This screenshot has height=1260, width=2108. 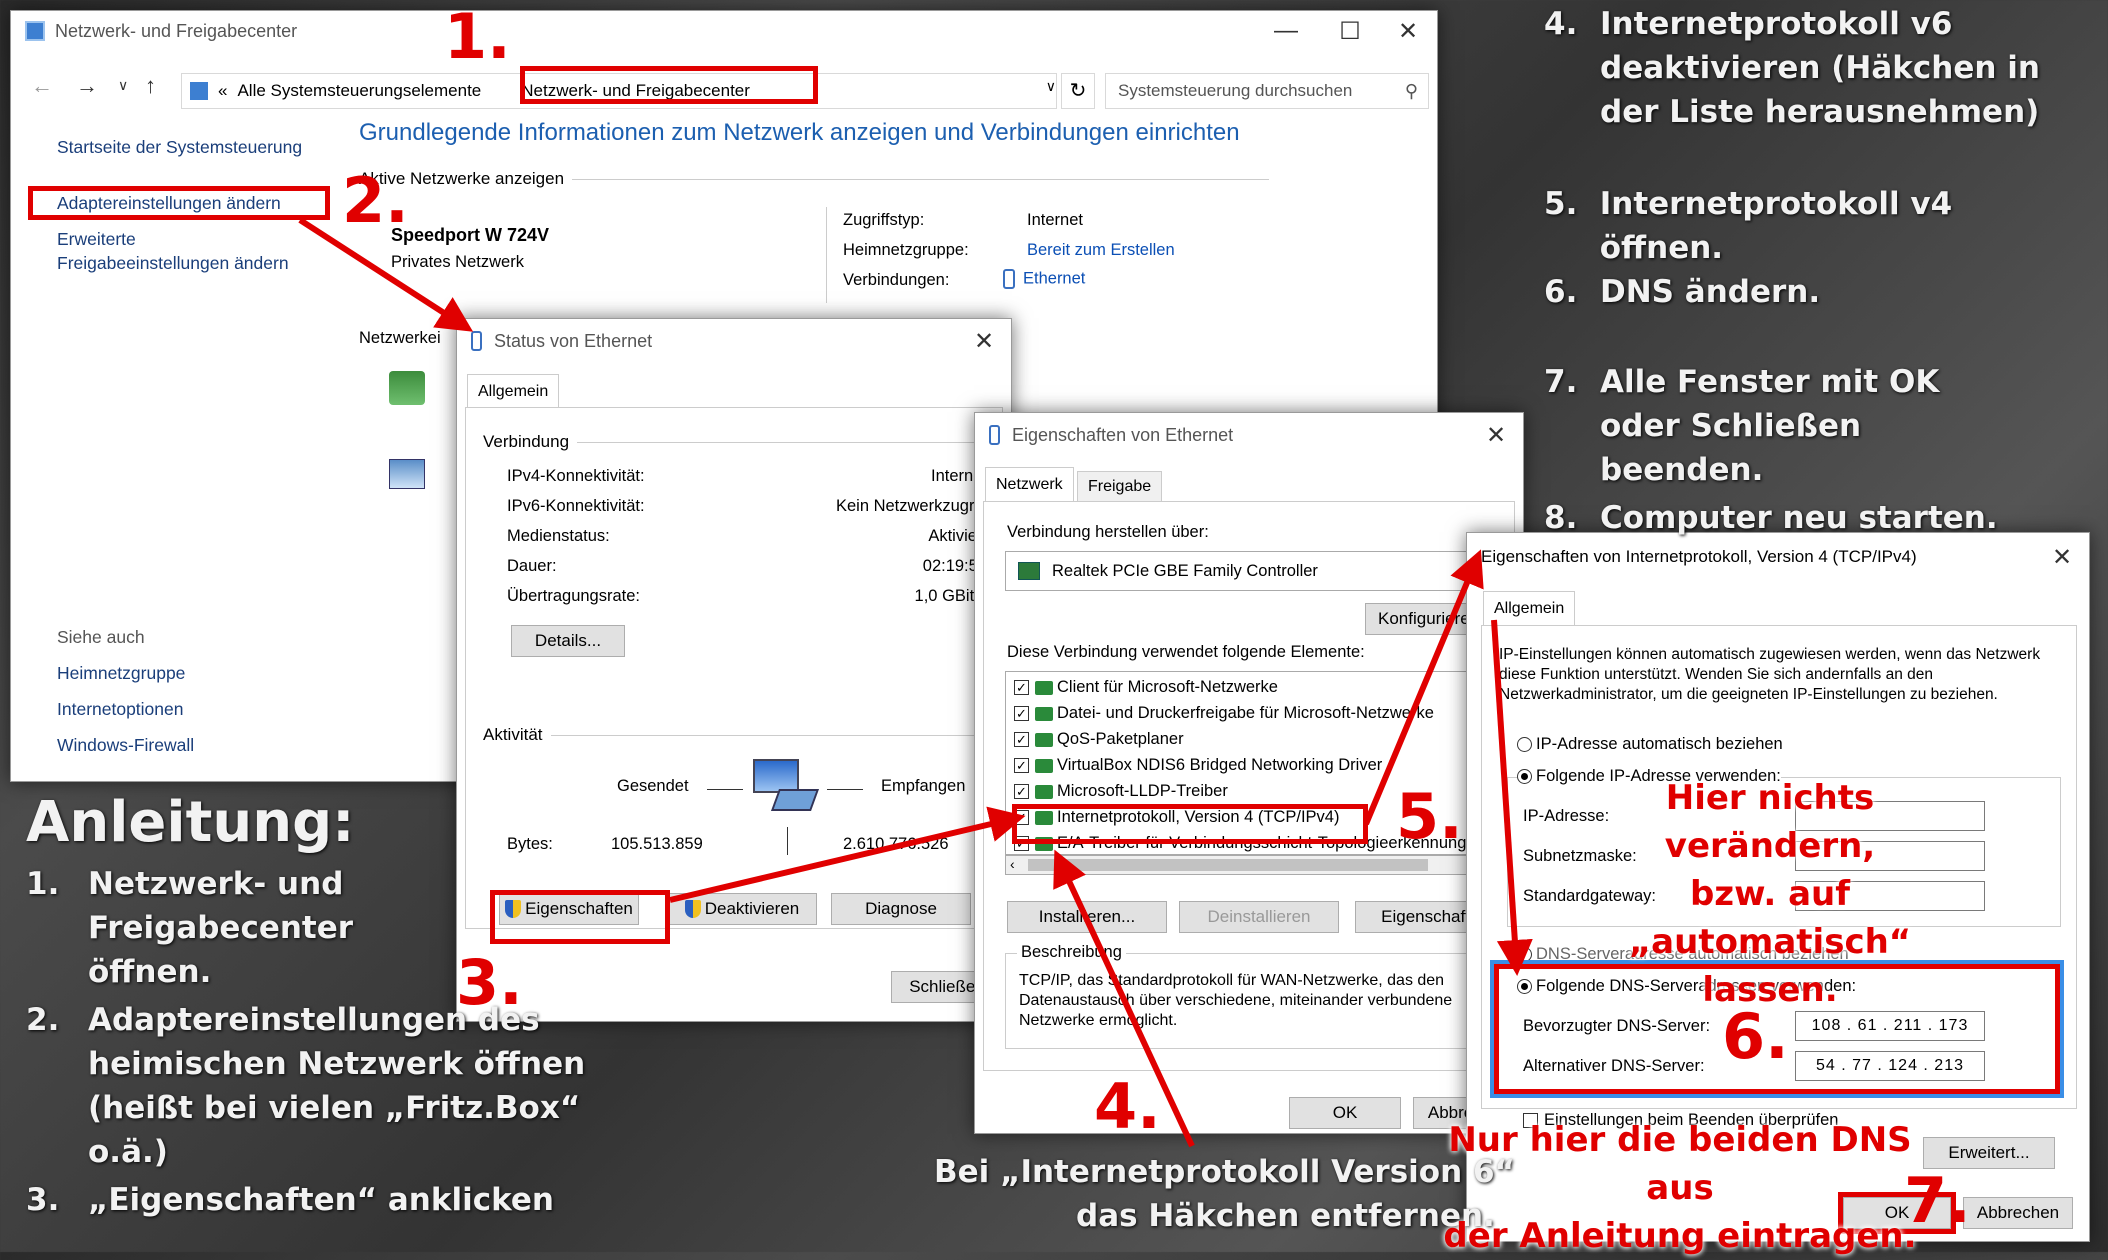 I want to click on step-number-2: 2., so click(x=375, y=200).